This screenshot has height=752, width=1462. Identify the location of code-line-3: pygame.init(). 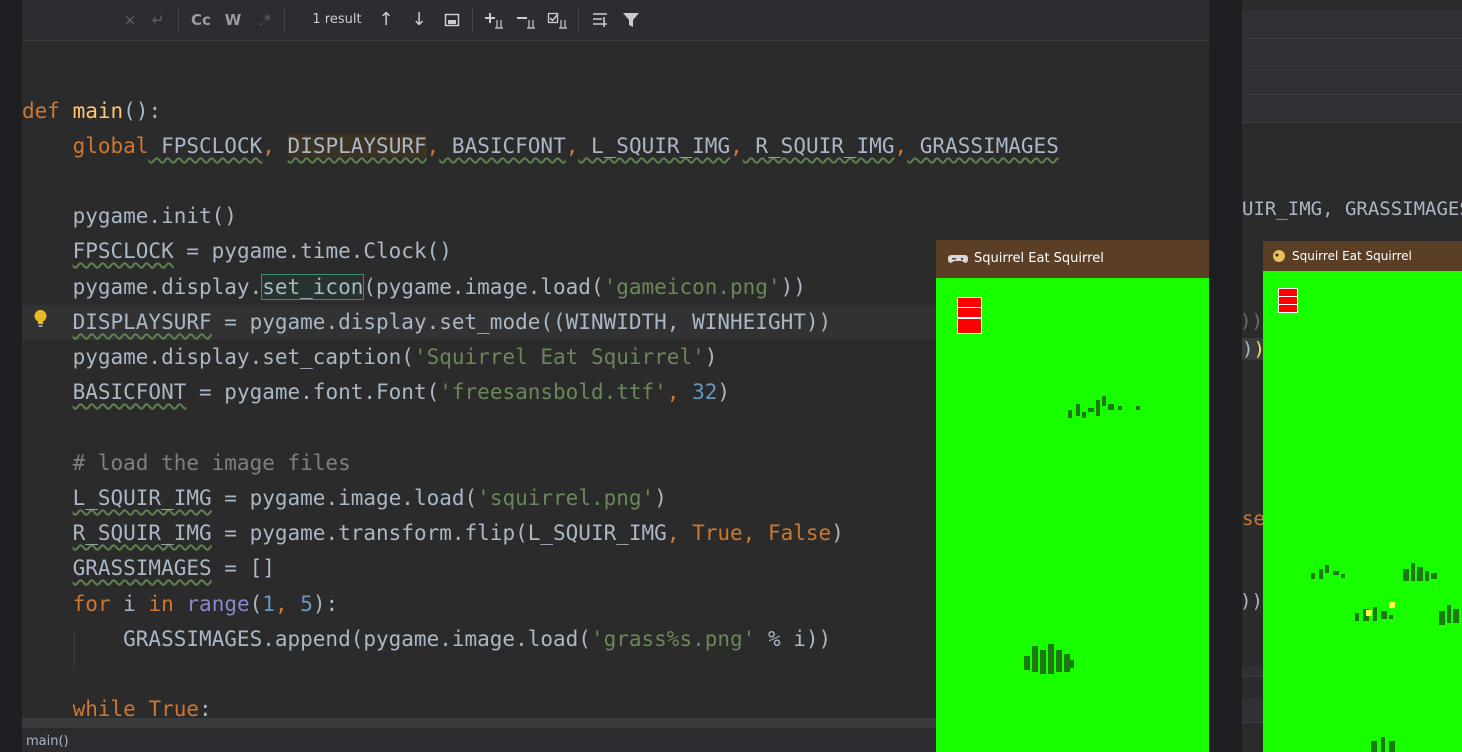
(129, 216).